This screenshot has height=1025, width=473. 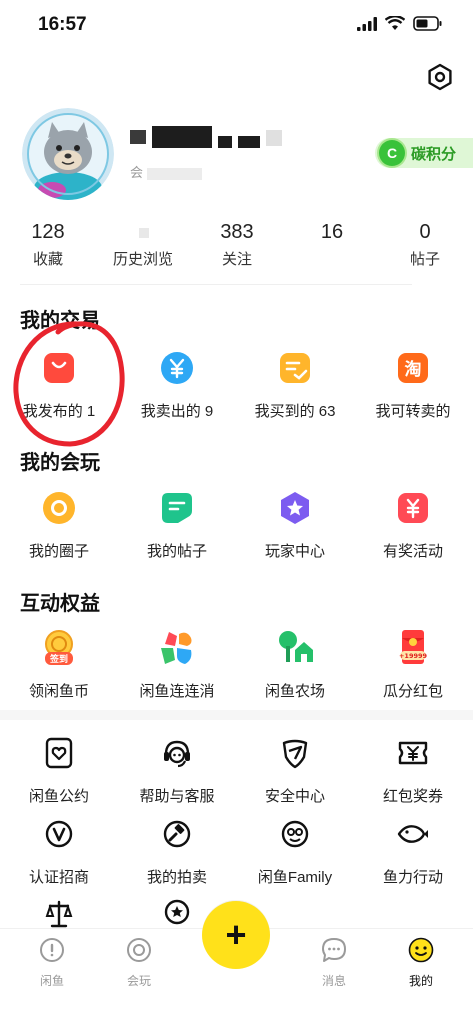 What do you see at coordinates (52, 963) in the screenshot?
I see `nav-item-home: 闲鱼` at bounding box center [52, 963].